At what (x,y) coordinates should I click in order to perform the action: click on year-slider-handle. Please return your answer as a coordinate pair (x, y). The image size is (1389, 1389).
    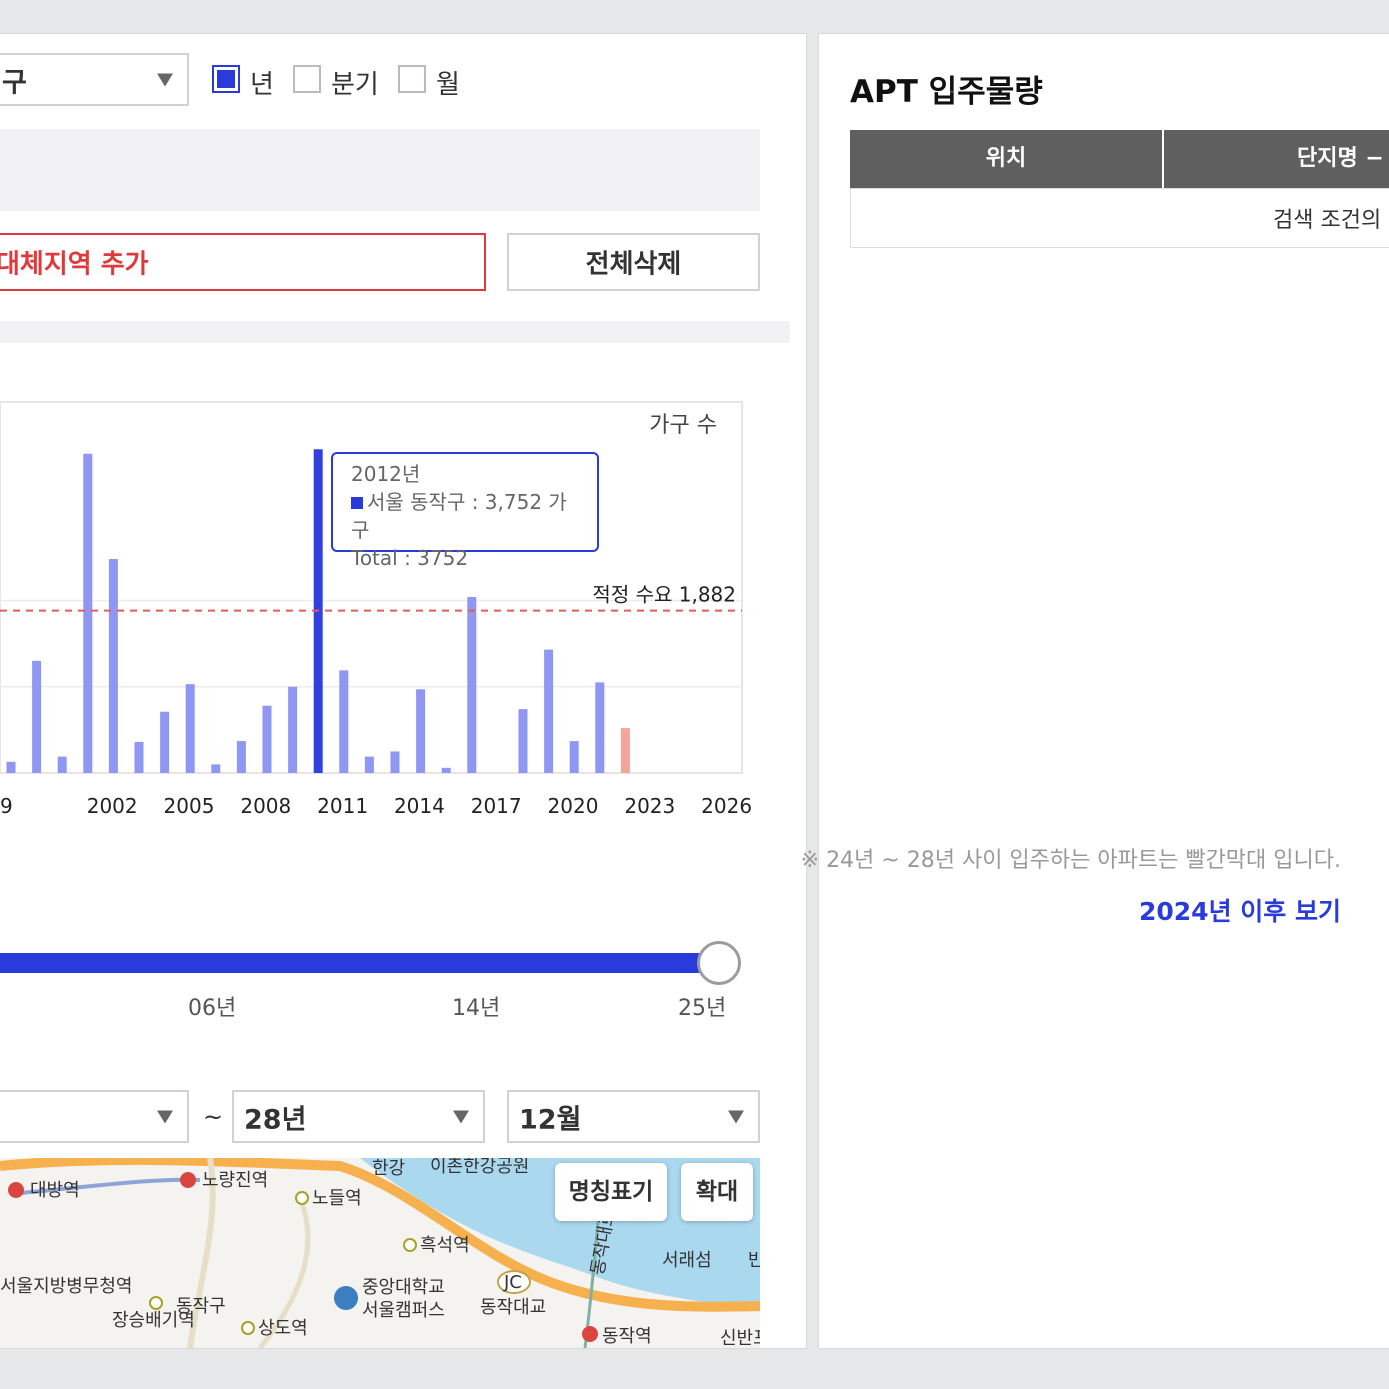
    Looking at the image, I should click on (719, 963).